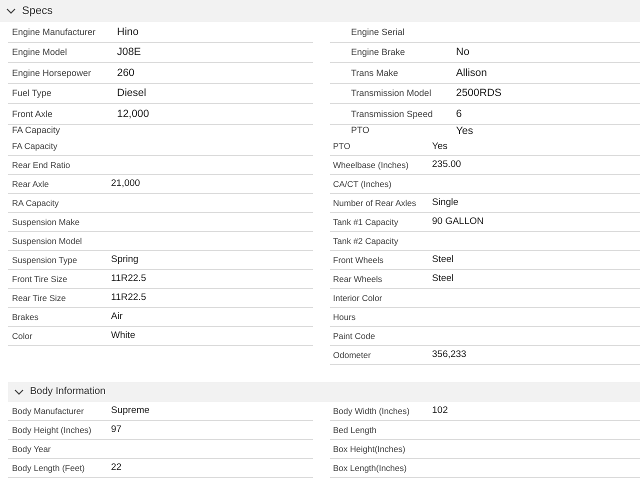 The height and width of the screenshot is (480, 640). I want to click on field-value: 90 GALLON, so click(458, 221).